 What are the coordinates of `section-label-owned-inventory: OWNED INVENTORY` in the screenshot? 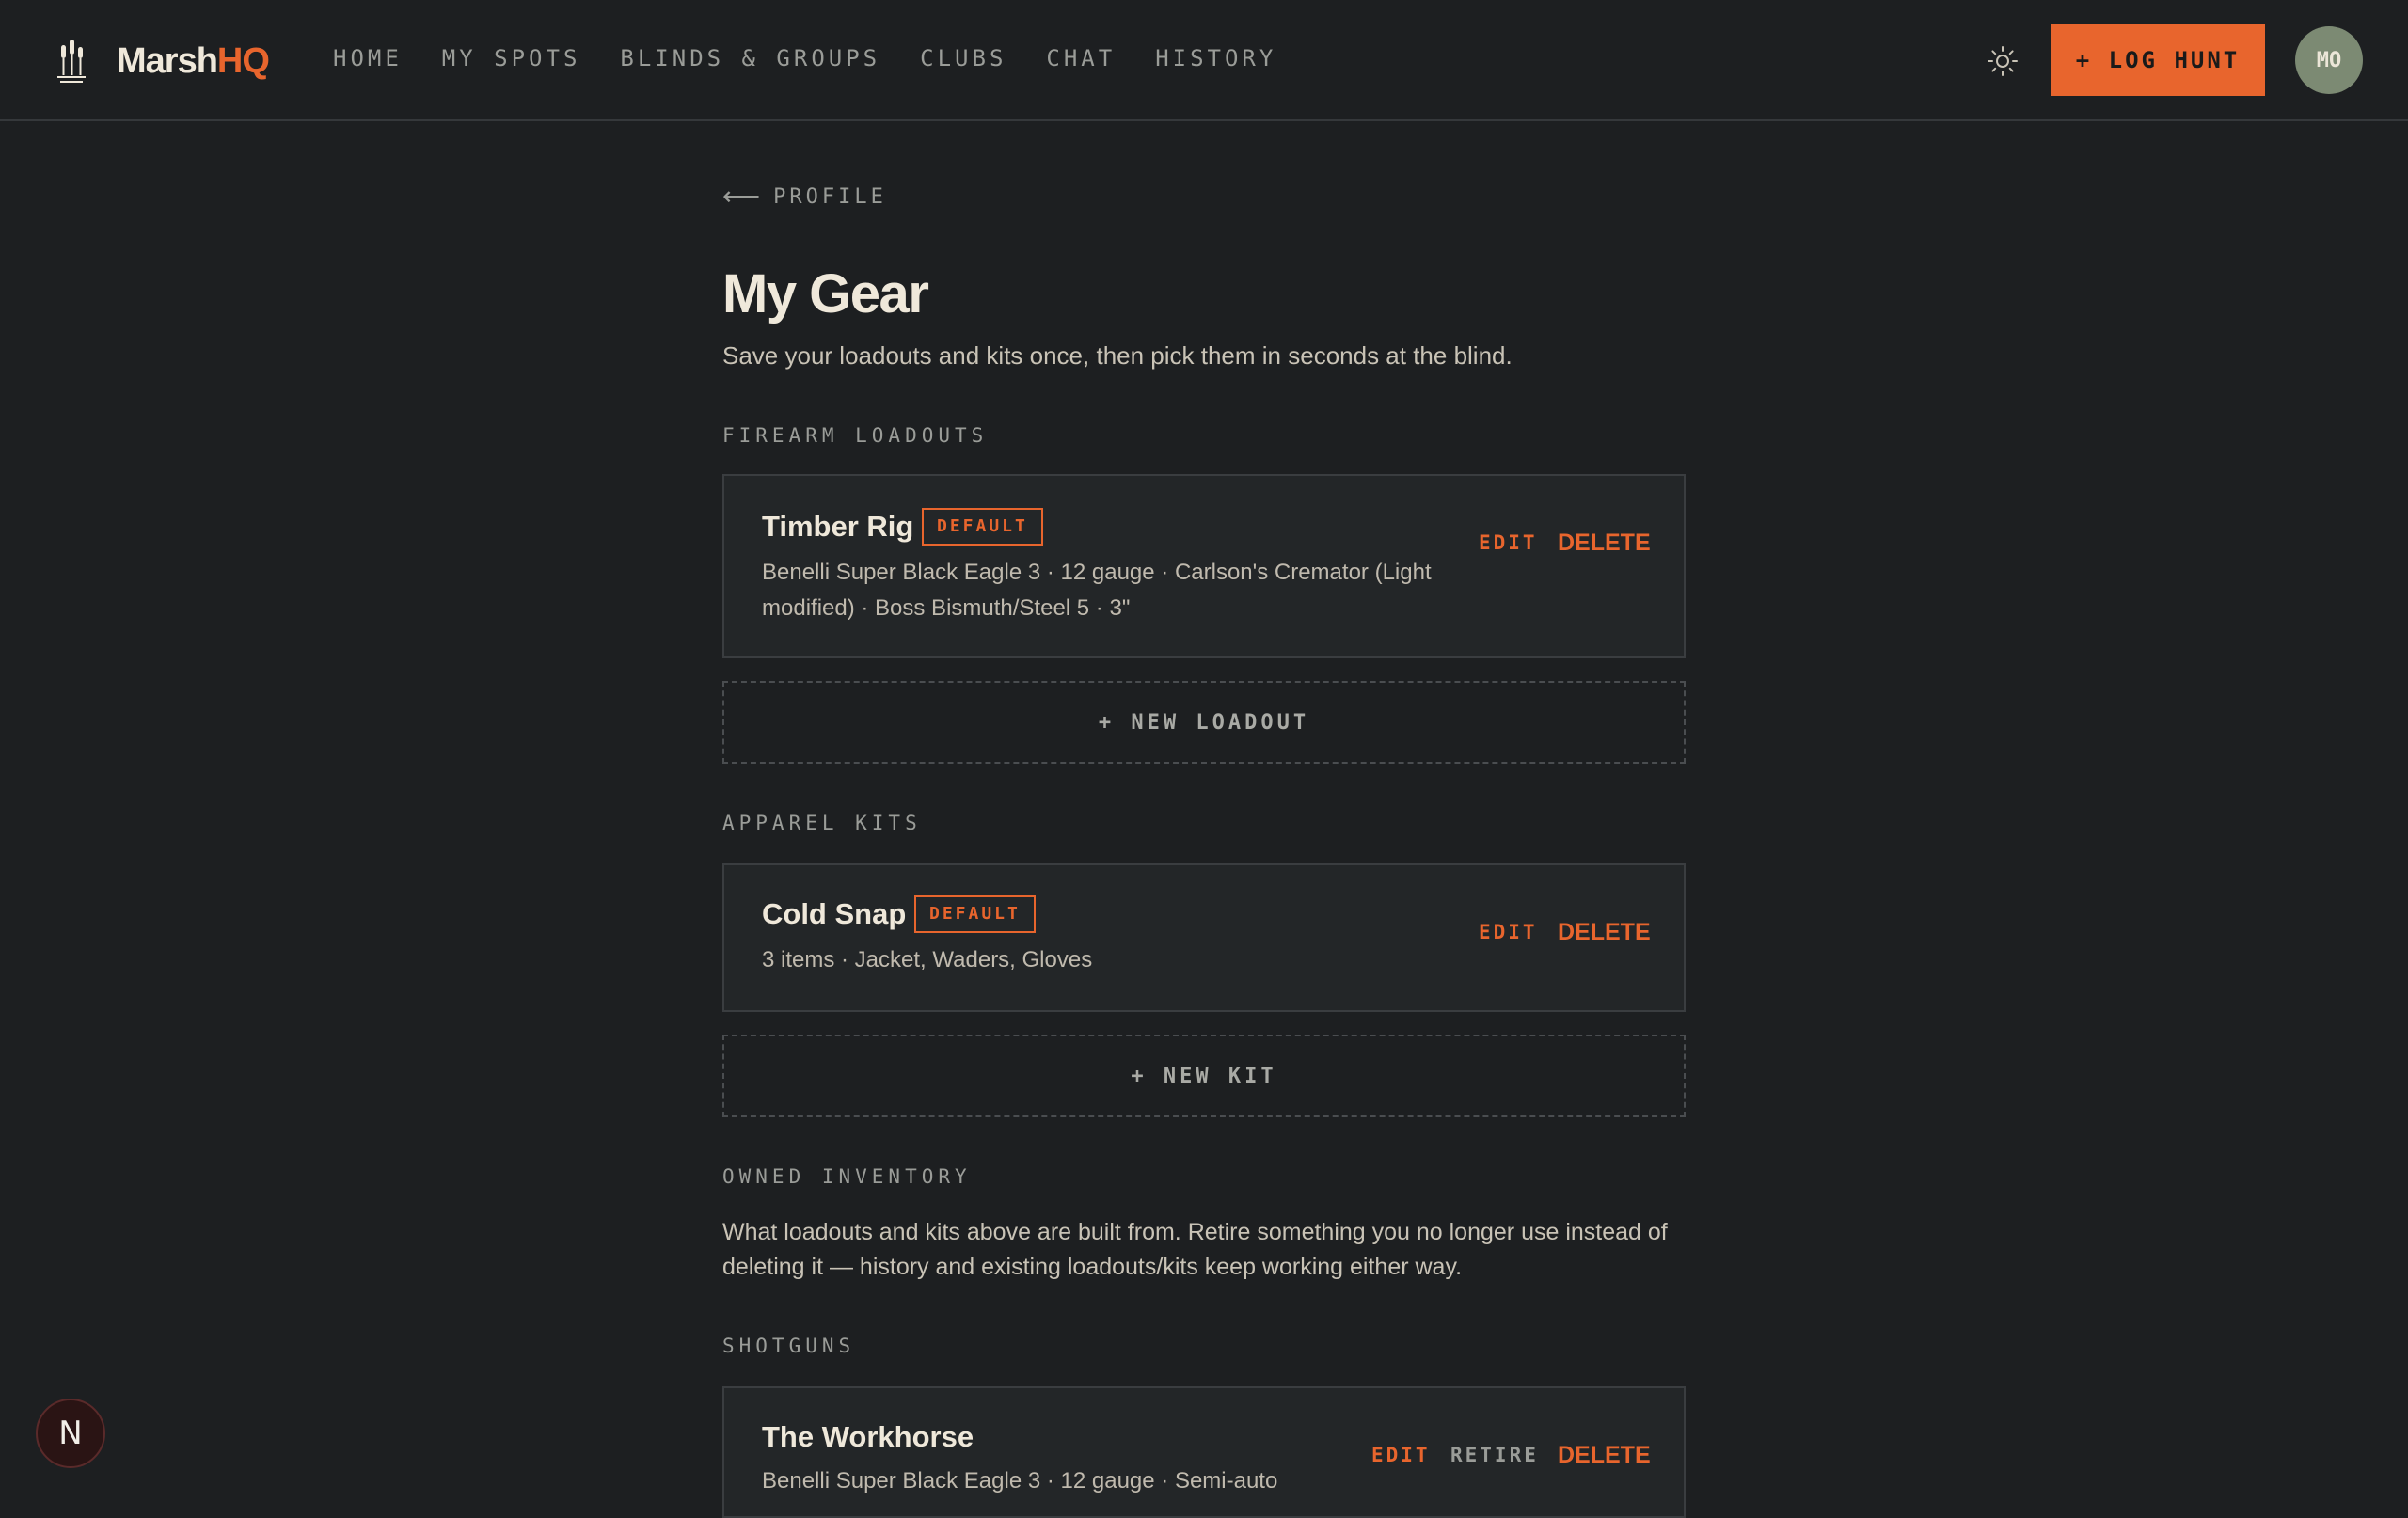 It's located at (847, 1176).